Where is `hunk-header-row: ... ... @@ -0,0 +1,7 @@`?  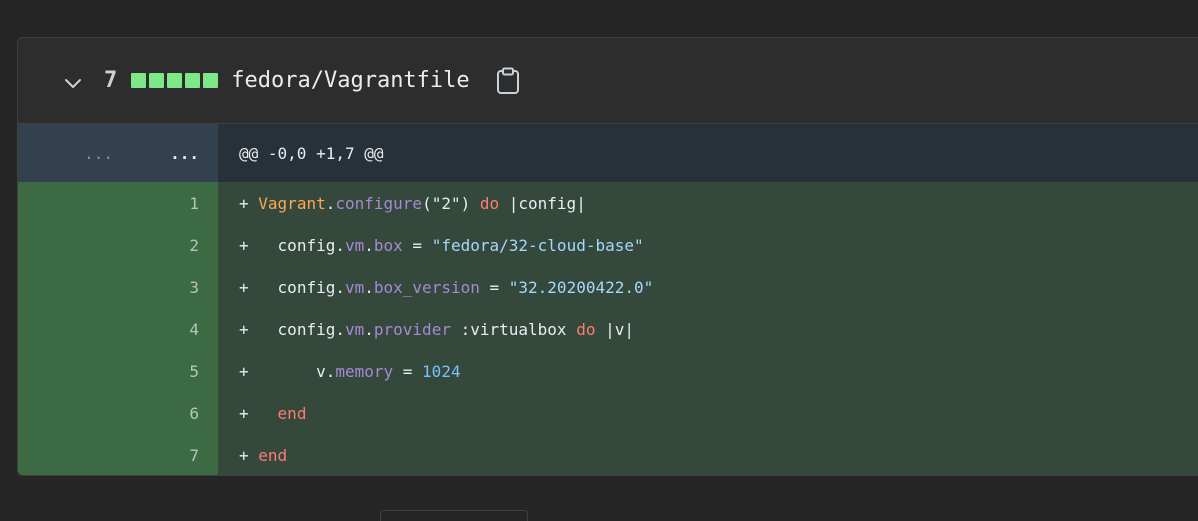 hunk-header-row: ... ... @@ -0,0 +1,7 @@ is located at coordinates (608, 153).